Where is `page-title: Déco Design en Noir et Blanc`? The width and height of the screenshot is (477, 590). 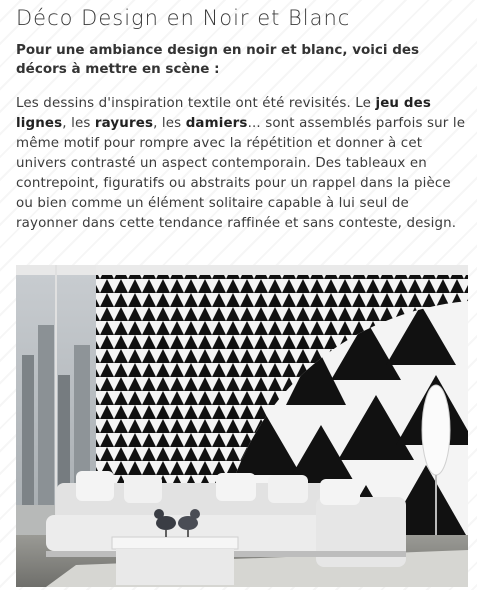
page-title: Déco Design en Noir et Blanc is located at coordinates (183, 18).